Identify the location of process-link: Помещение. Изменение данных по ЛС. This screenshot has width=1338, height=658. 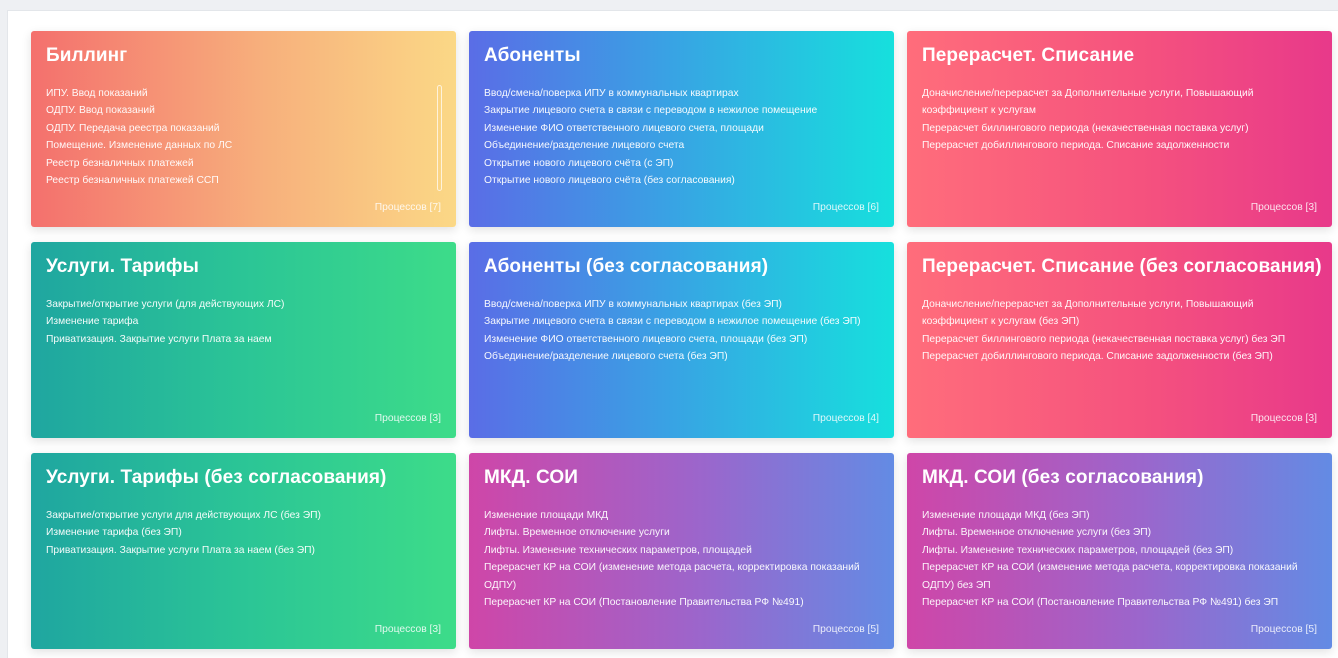
(244, 145).